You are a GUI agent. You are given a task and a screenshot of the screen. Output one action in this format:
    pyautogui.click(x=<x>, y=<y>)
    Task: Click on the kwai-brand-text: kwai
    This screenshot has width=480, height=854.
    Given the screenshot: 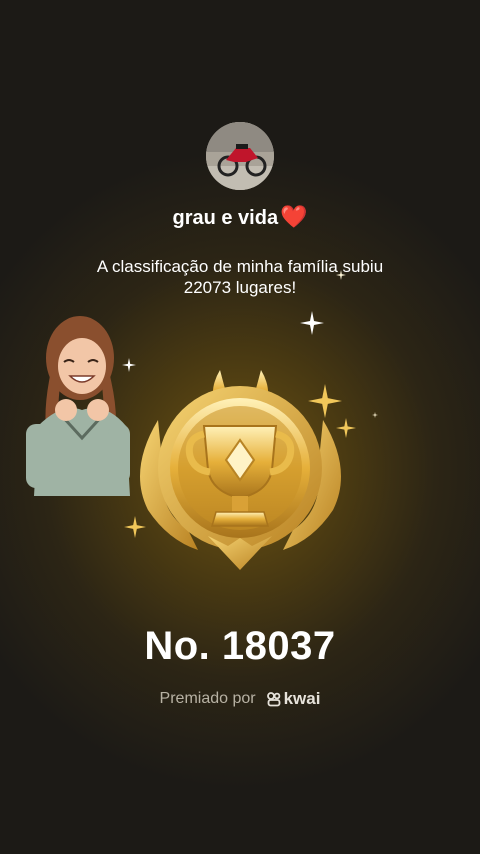 What is the action you would take?
    pyautogui.click(x=302, y=698)
    